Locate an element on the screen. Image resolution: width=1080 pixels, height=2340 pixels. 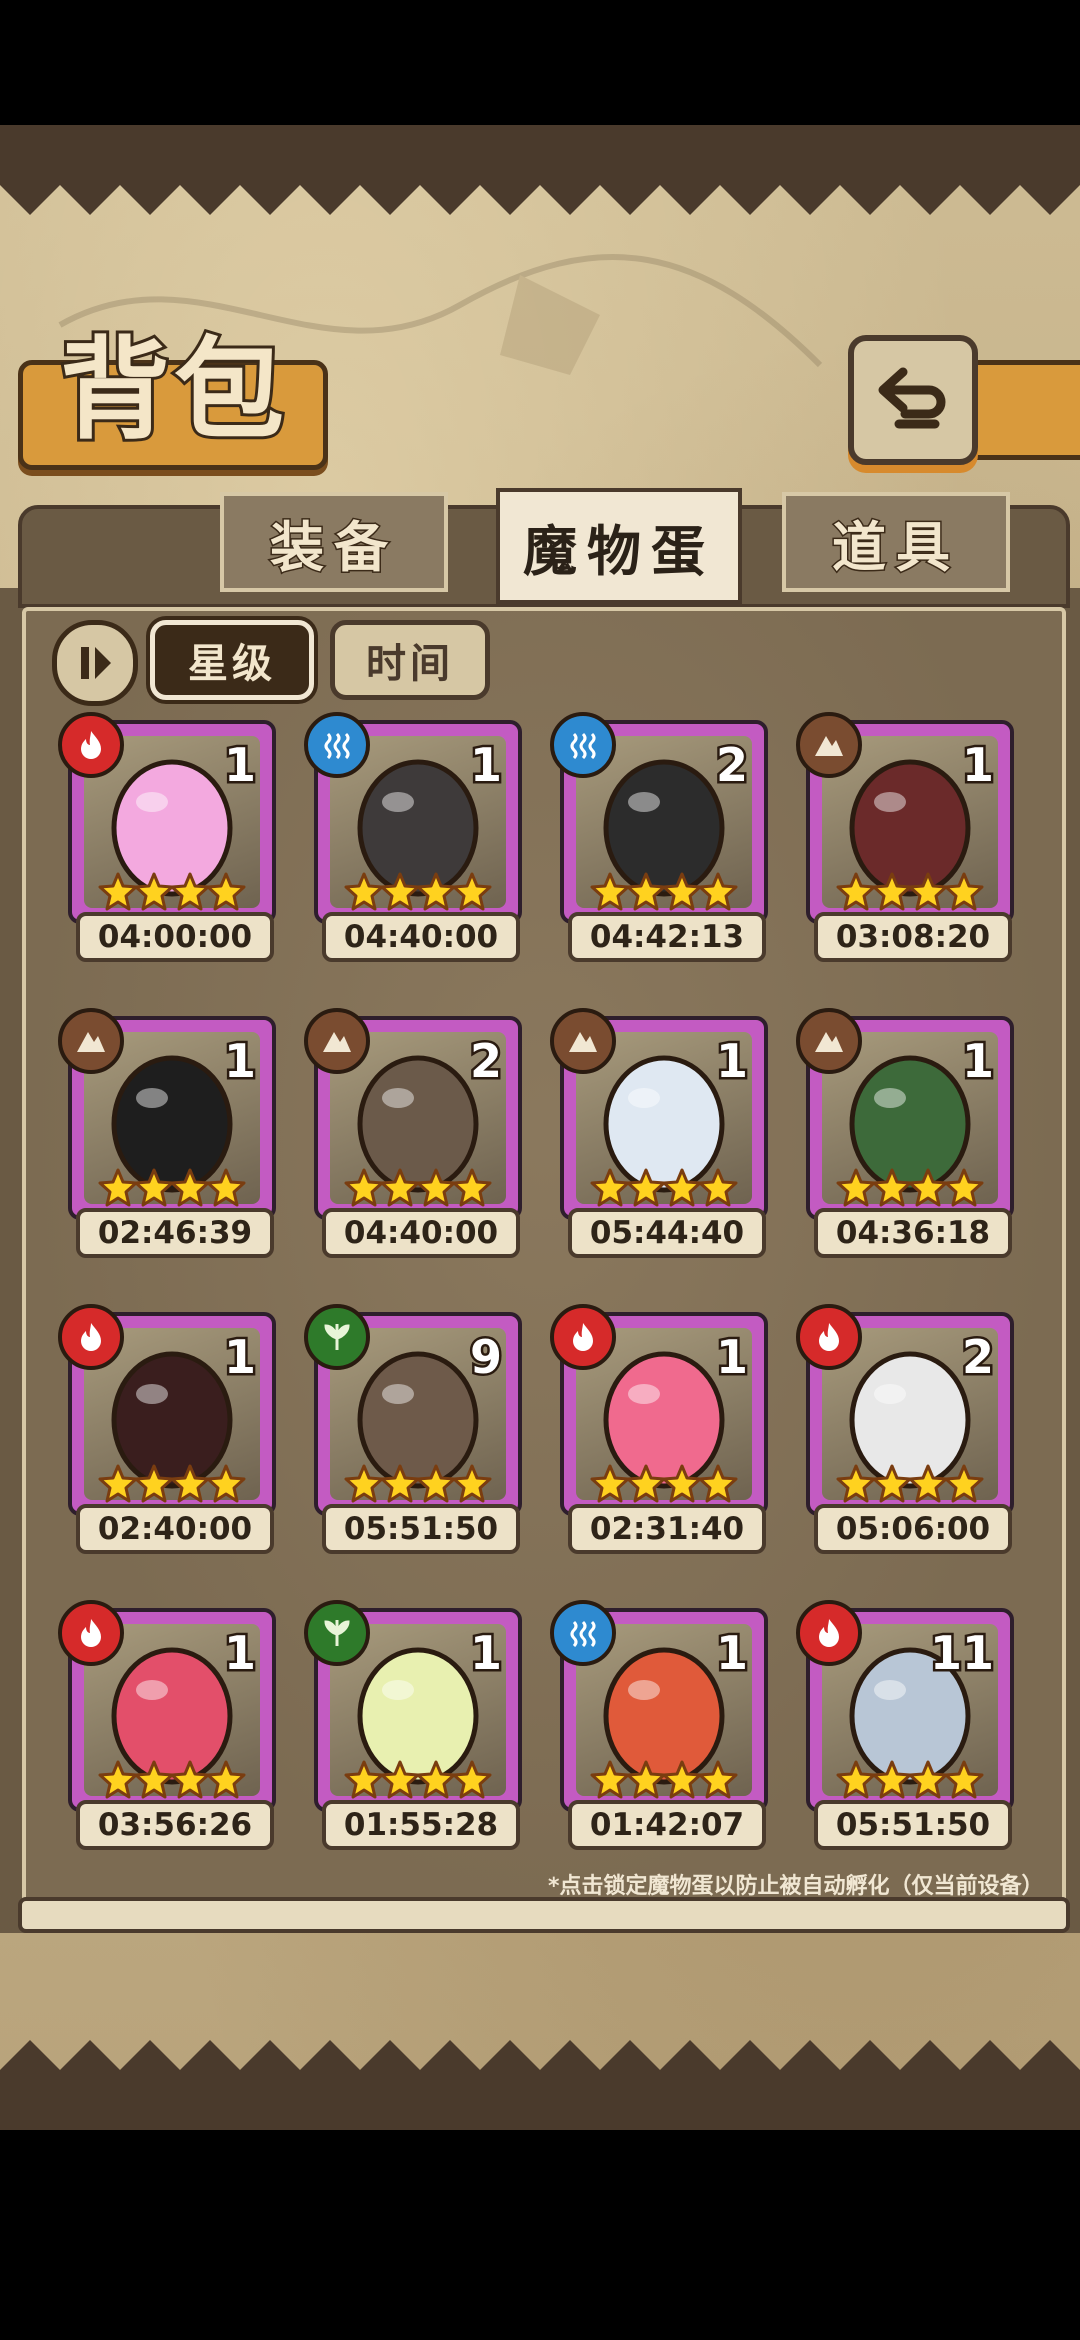
tab-equipment: 装备 is located at coordinates (334, 542).